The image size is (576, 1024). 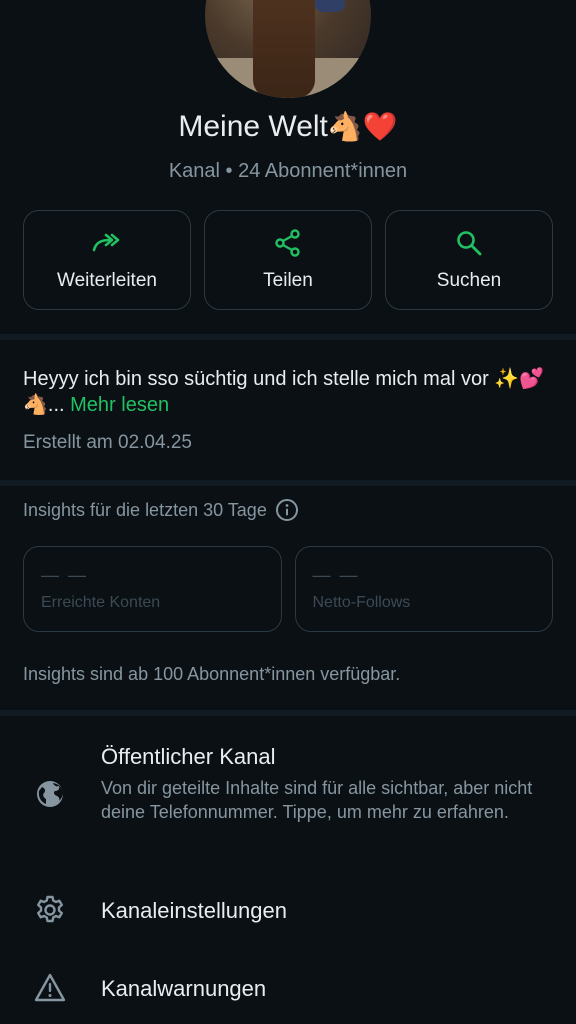 What do you see at coordinates (50, 910) in the screenshot?
I see `gear-icon` at bounding box center [50, 910].